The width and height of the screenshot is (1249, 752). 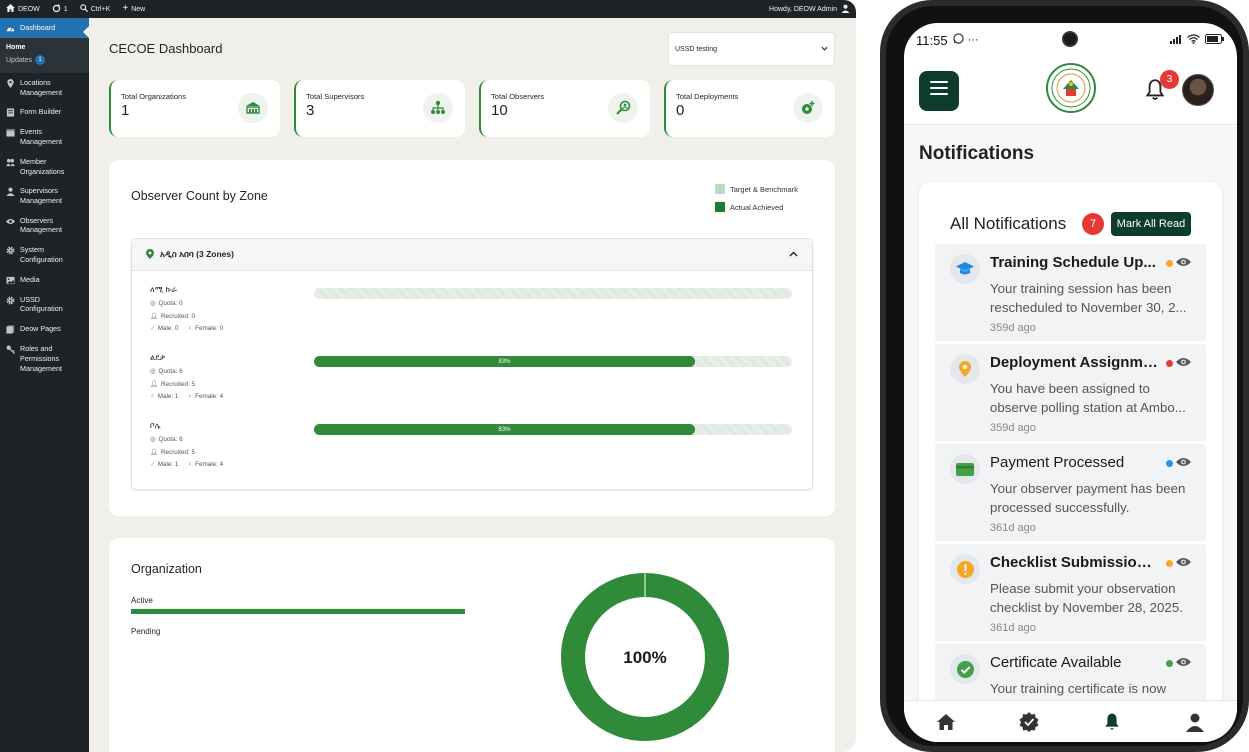 I want to click on account-menu: Howdy, DEOW Admin, so click(x=809, y=9).